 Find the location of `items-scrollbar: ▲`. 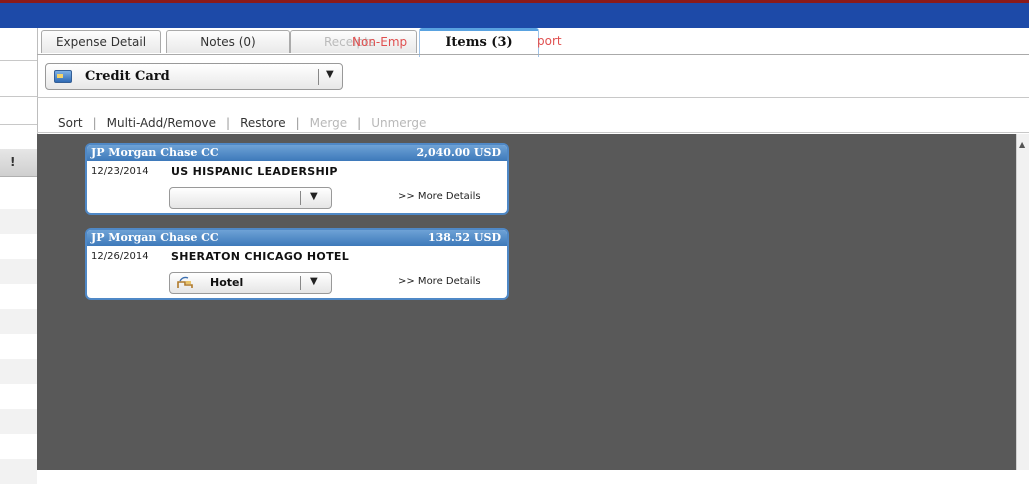

items-scrollbar: ▲ is located at coordinates (1022, 302).